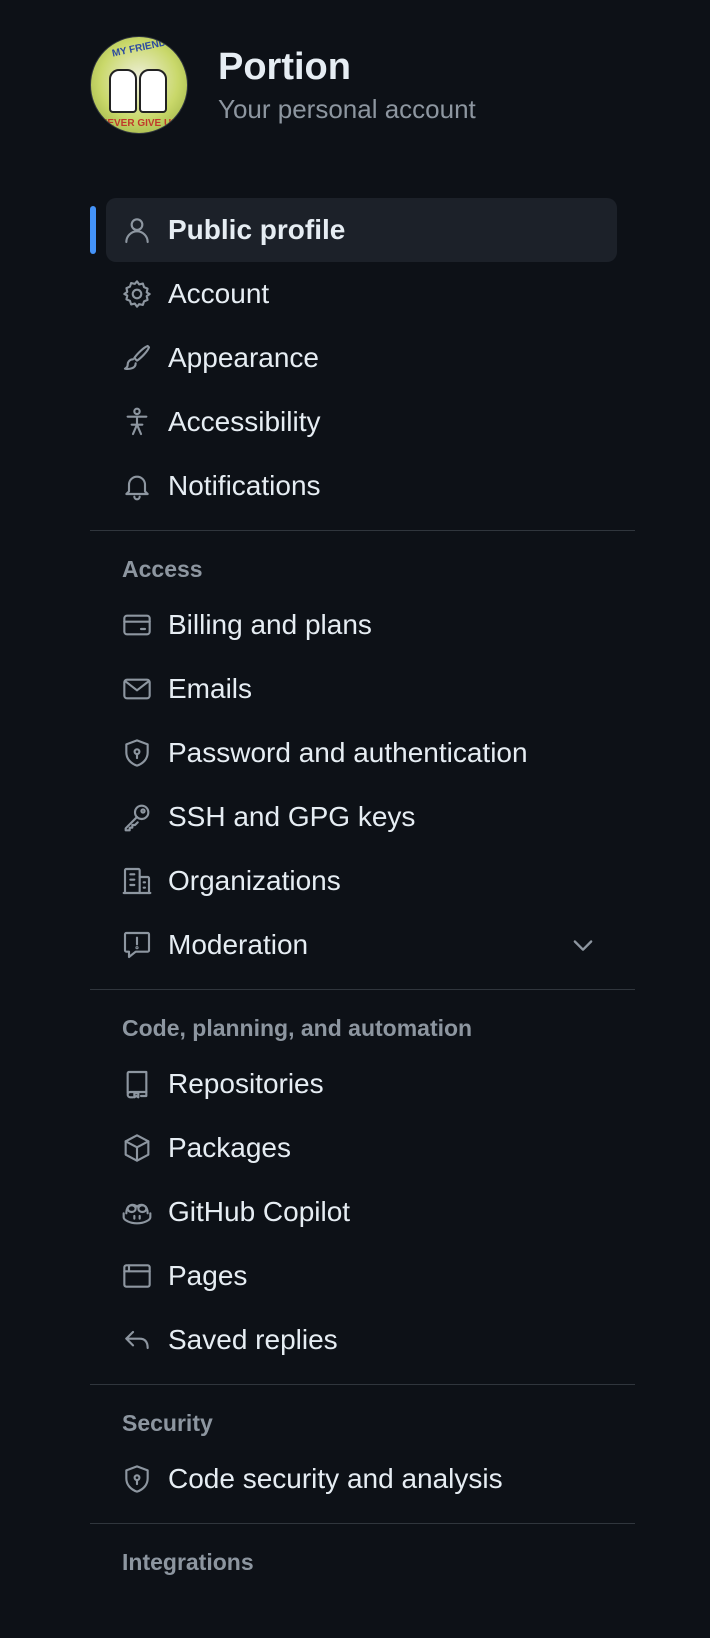 This screenshot has height=1638, width=710. What do you see at coordinates (270, 624) in the screenshot?
I see `nav-item-label: Billing and plans` at bounding box center [270, 624].